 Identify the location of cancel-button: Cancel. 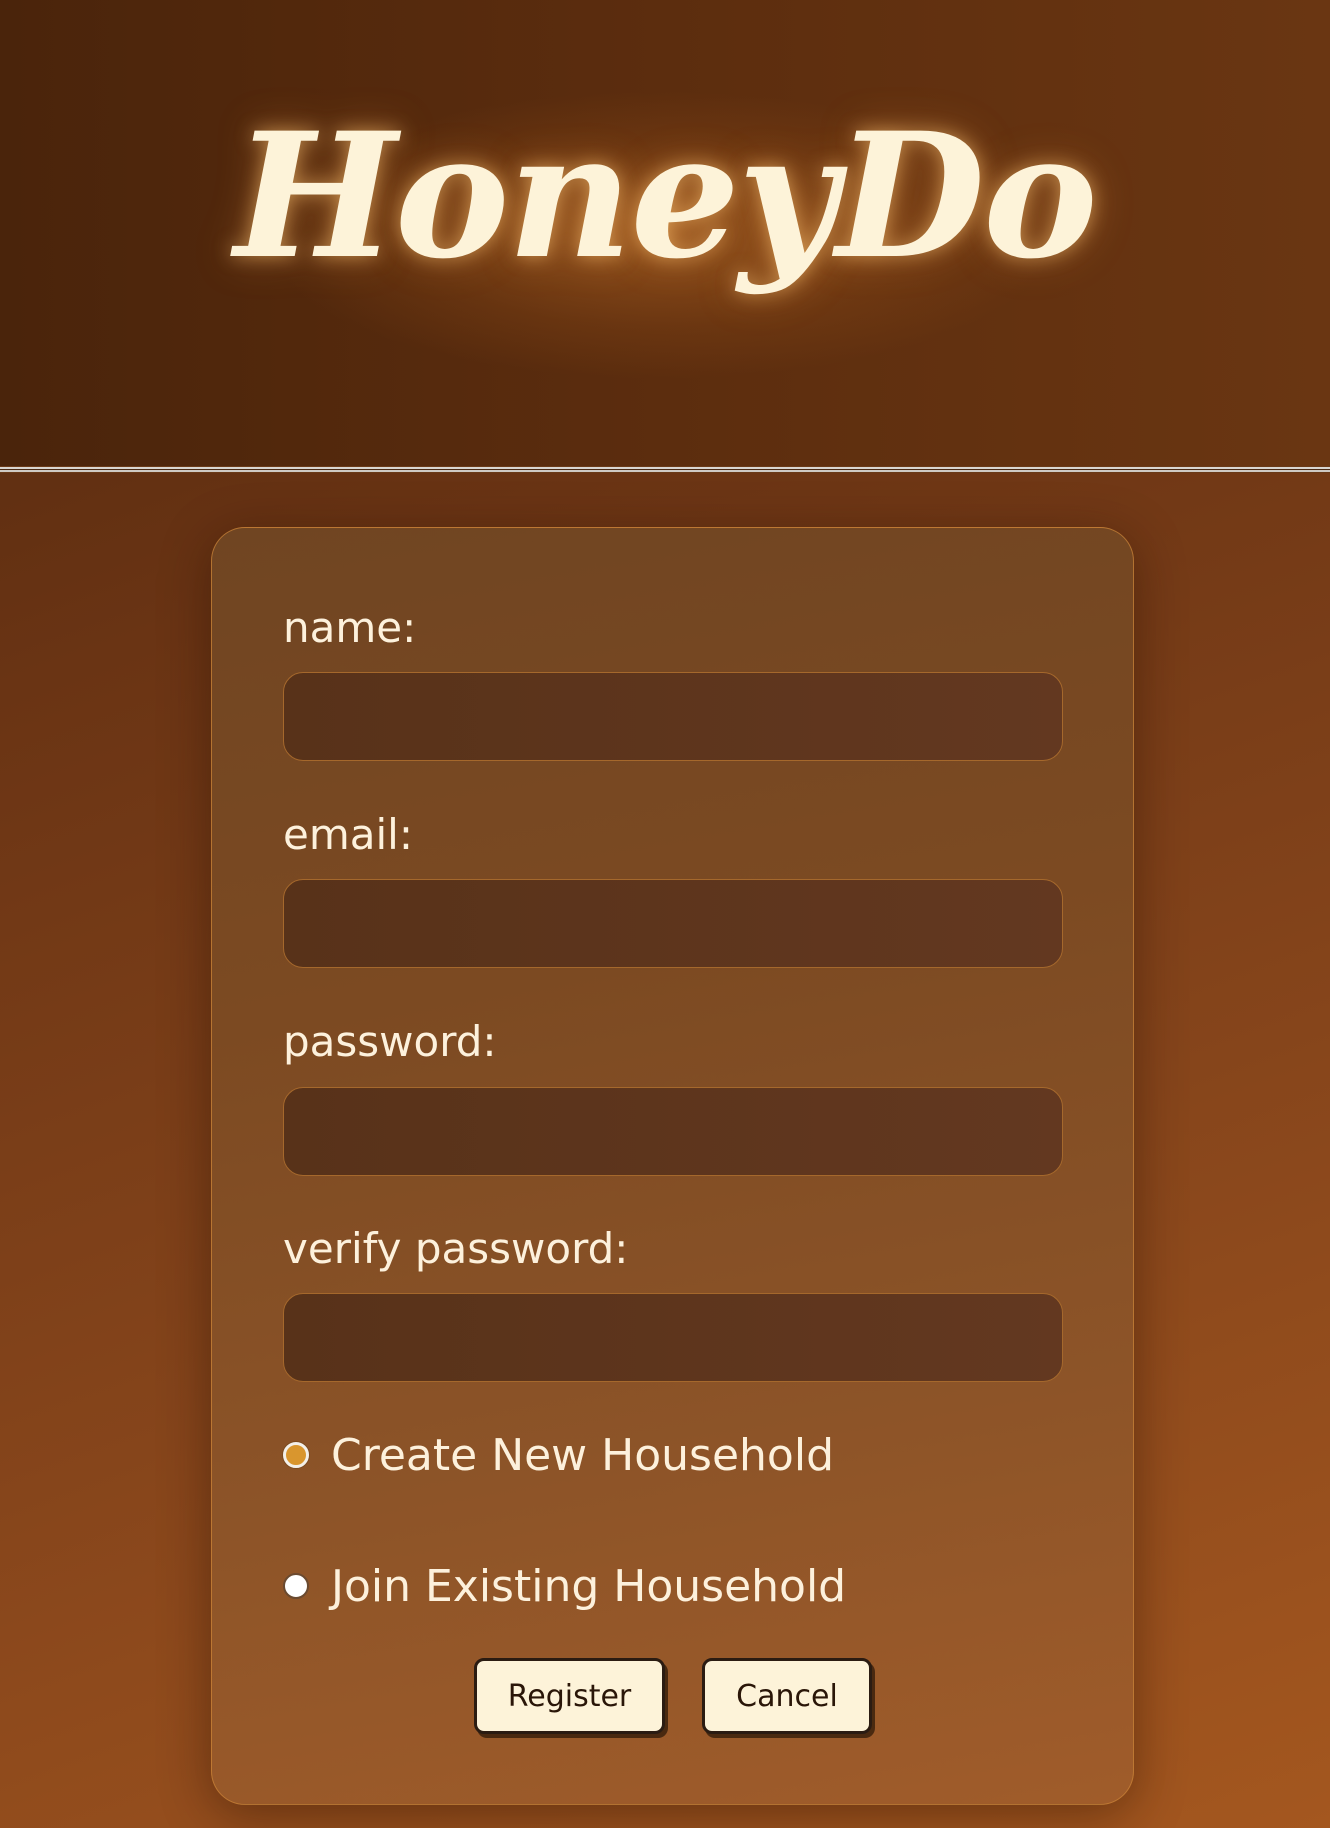
(787, 1696).